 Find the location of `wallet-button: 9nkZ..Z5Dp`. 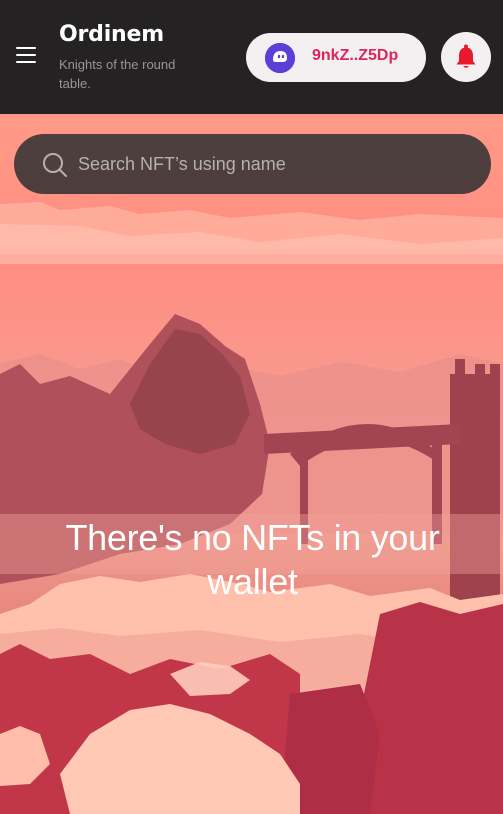

wallet-button: 9nkZ..Z5Dp is located at coordinates (336, 57).